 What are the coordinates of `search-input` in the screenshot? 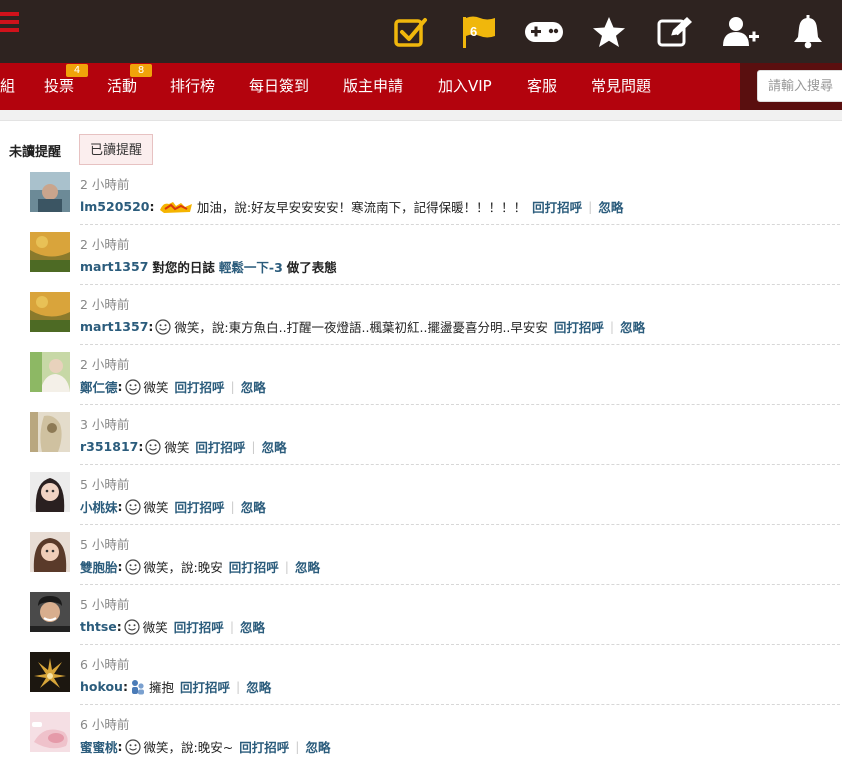 It's located at (799, 86).